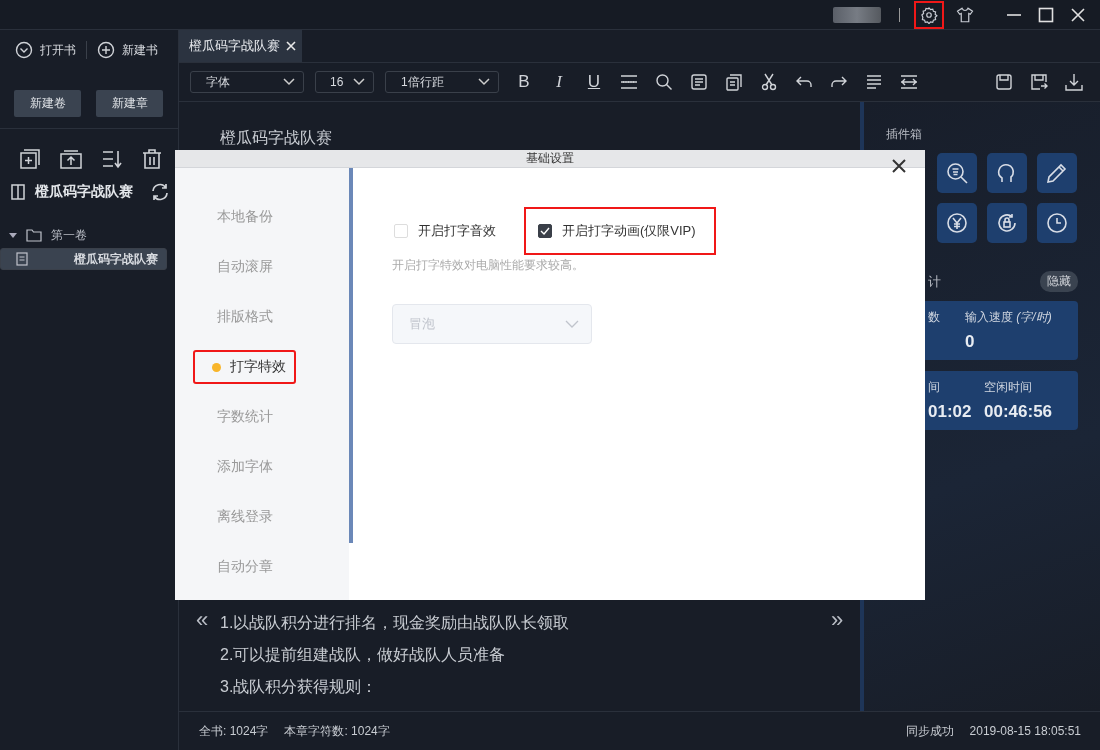 The width and height of the screenshot is (1100, 750). Describe the element at coordinates (112, 159) in the screenshot. I see `sort-icon` at that location.